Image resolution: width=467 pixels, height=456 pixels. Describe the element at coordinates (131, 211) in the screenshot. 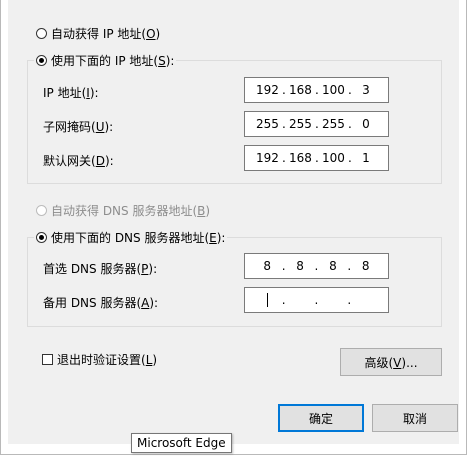

I see `auto-dns-label: 自动获得 DNS 服务器地址(B)` at that location.